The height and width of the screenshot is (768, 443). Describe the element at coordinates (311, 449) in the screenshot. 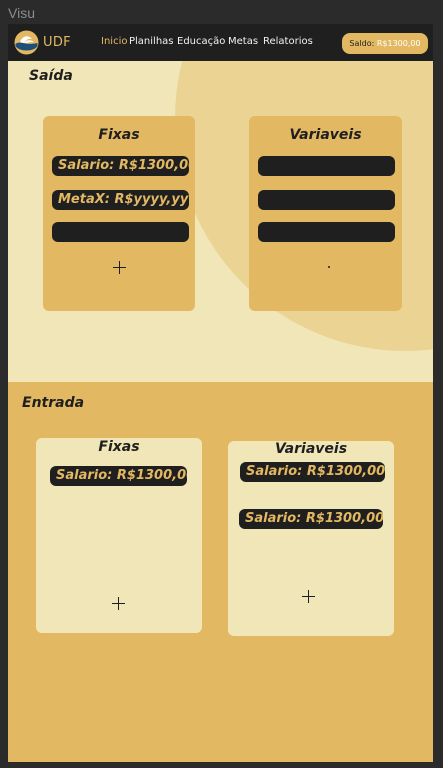

I see `entrada-variaveis-title: Variaveis` at that location.